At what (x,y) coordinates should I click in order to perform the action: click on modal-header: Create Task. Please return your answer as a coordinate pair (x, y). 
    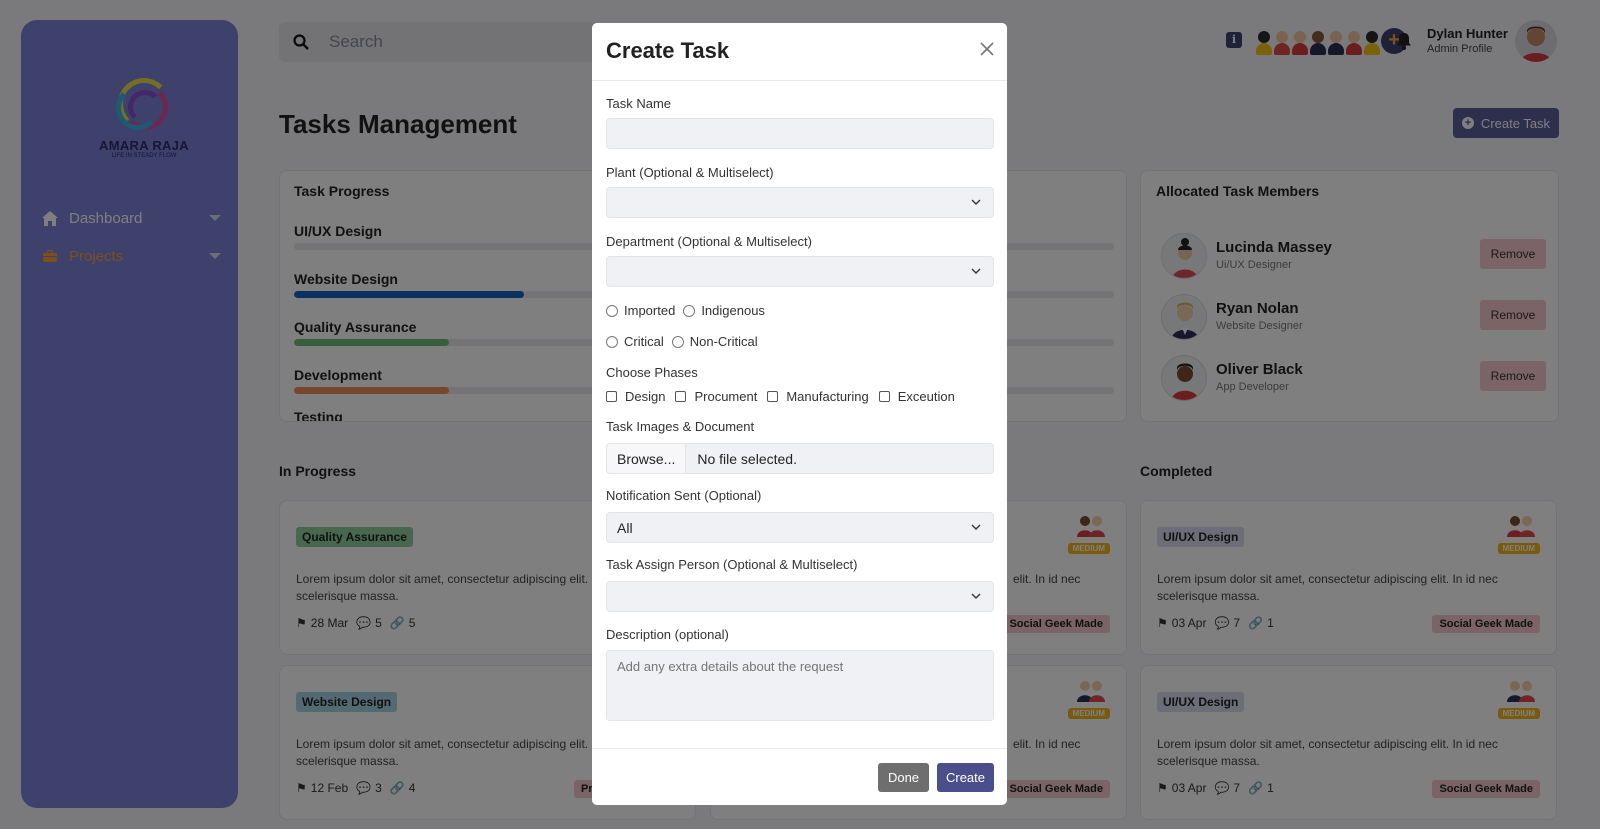
    Looking at the image, I should click on (799, 52).